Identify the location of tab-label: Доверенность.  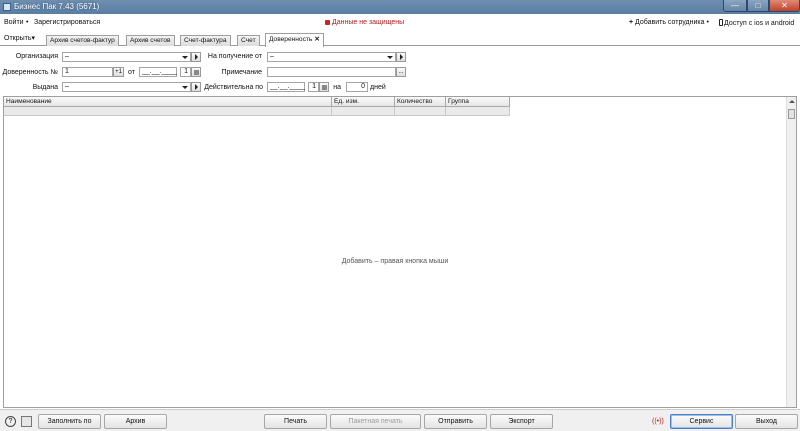
(291, 39).